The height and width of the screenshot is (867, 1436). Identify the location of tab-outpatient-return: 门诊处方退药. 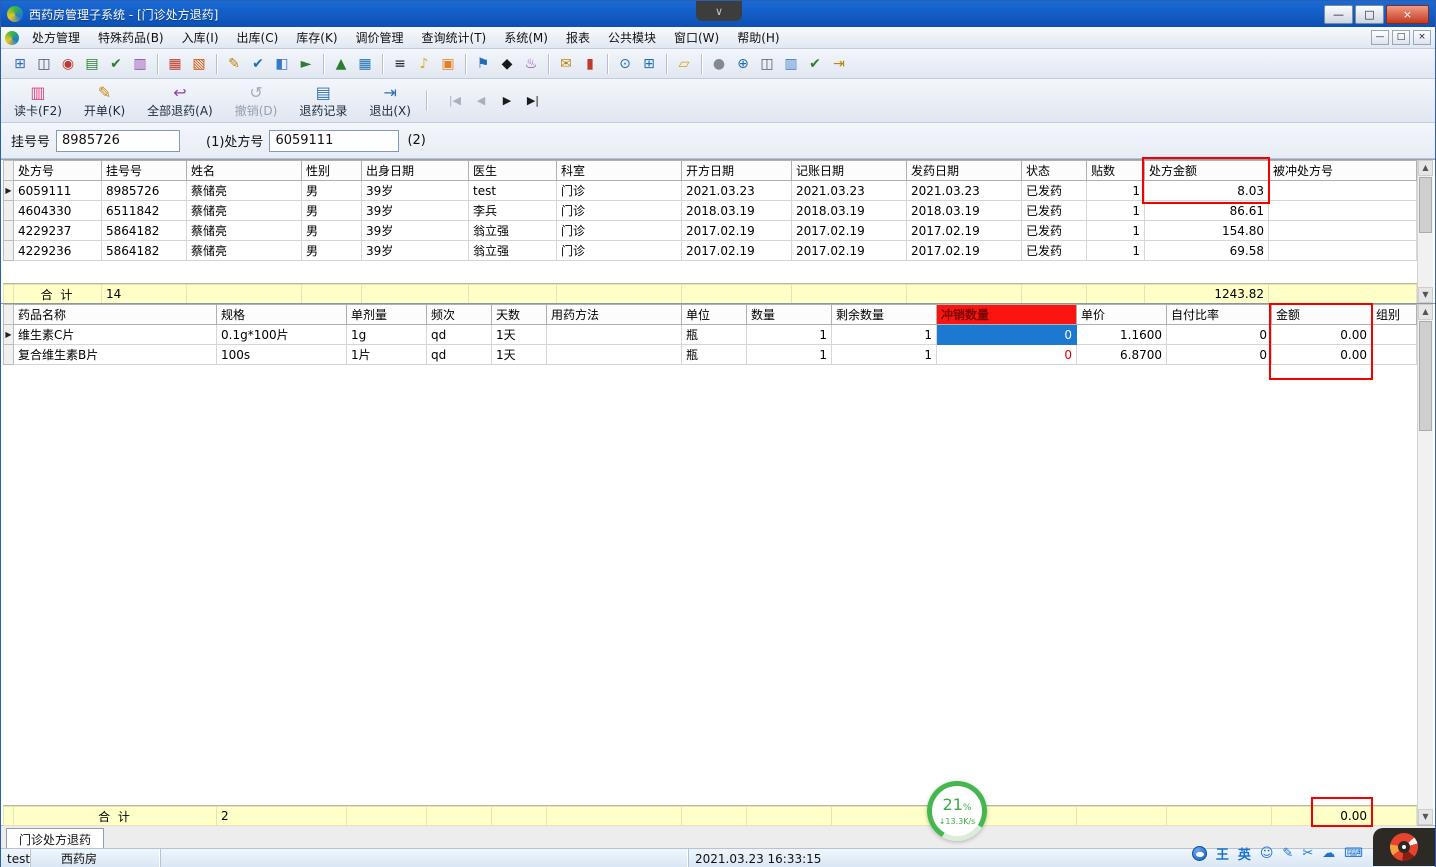
(55, 838).